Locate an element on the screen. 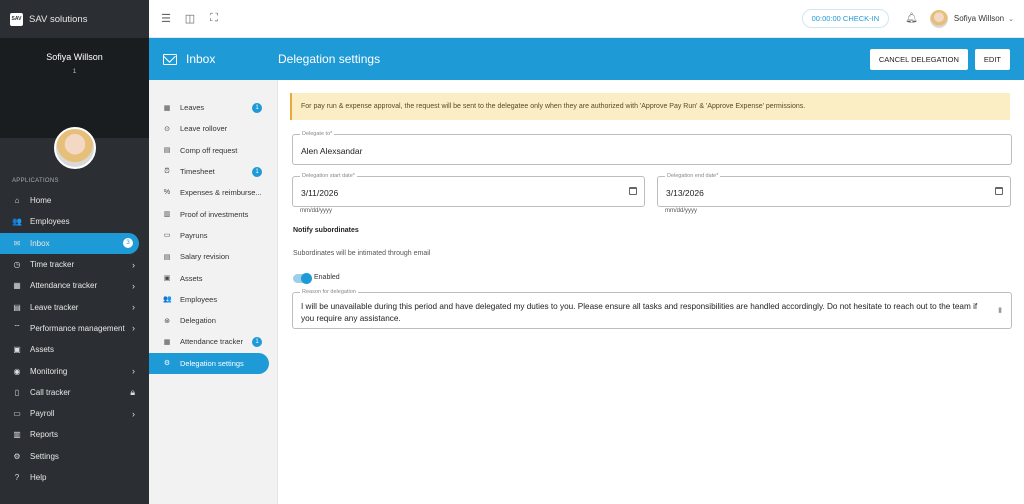 The image size is (1024, 504). submenu-item-payruns: ▭ Payruns is located at coordinates (213, 235).